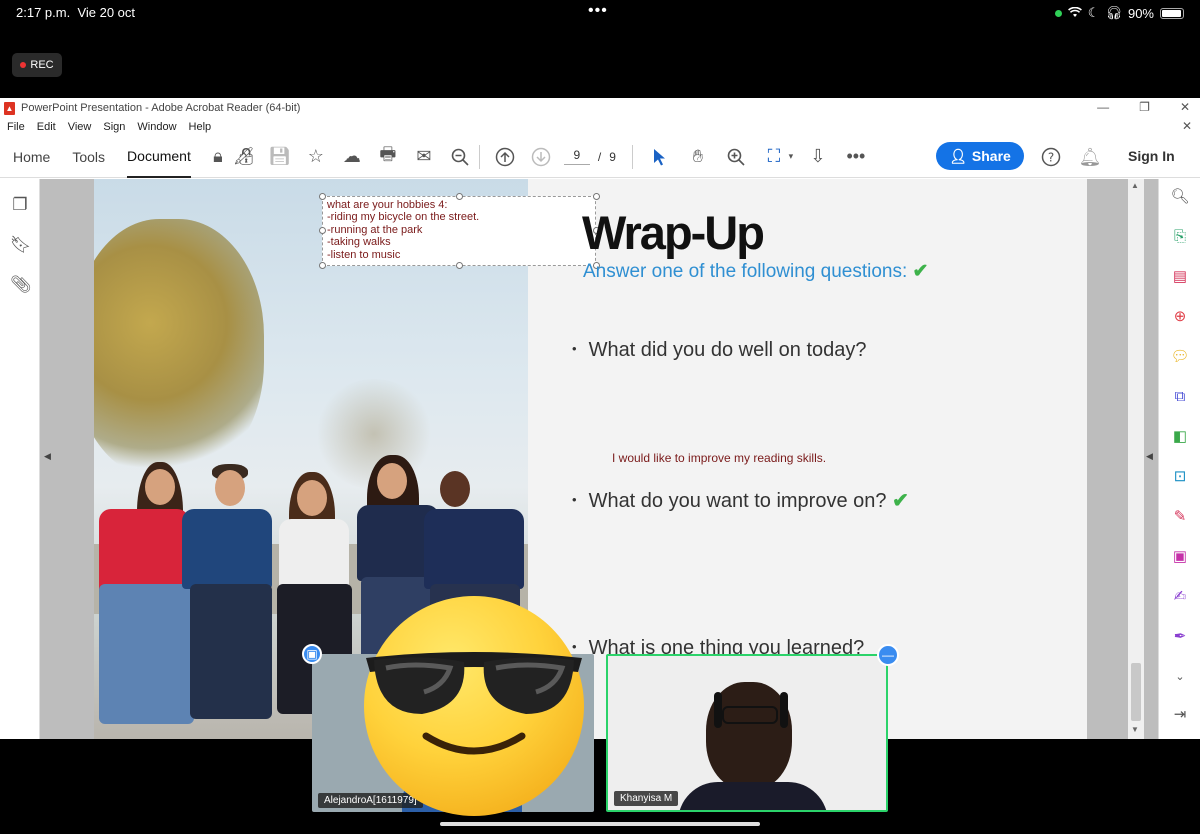 The image size is (1200, 834). Describe the element at coordinates (698, 157) in the screenshot. I see `hand-tool-icon: ✋︎` at that location.